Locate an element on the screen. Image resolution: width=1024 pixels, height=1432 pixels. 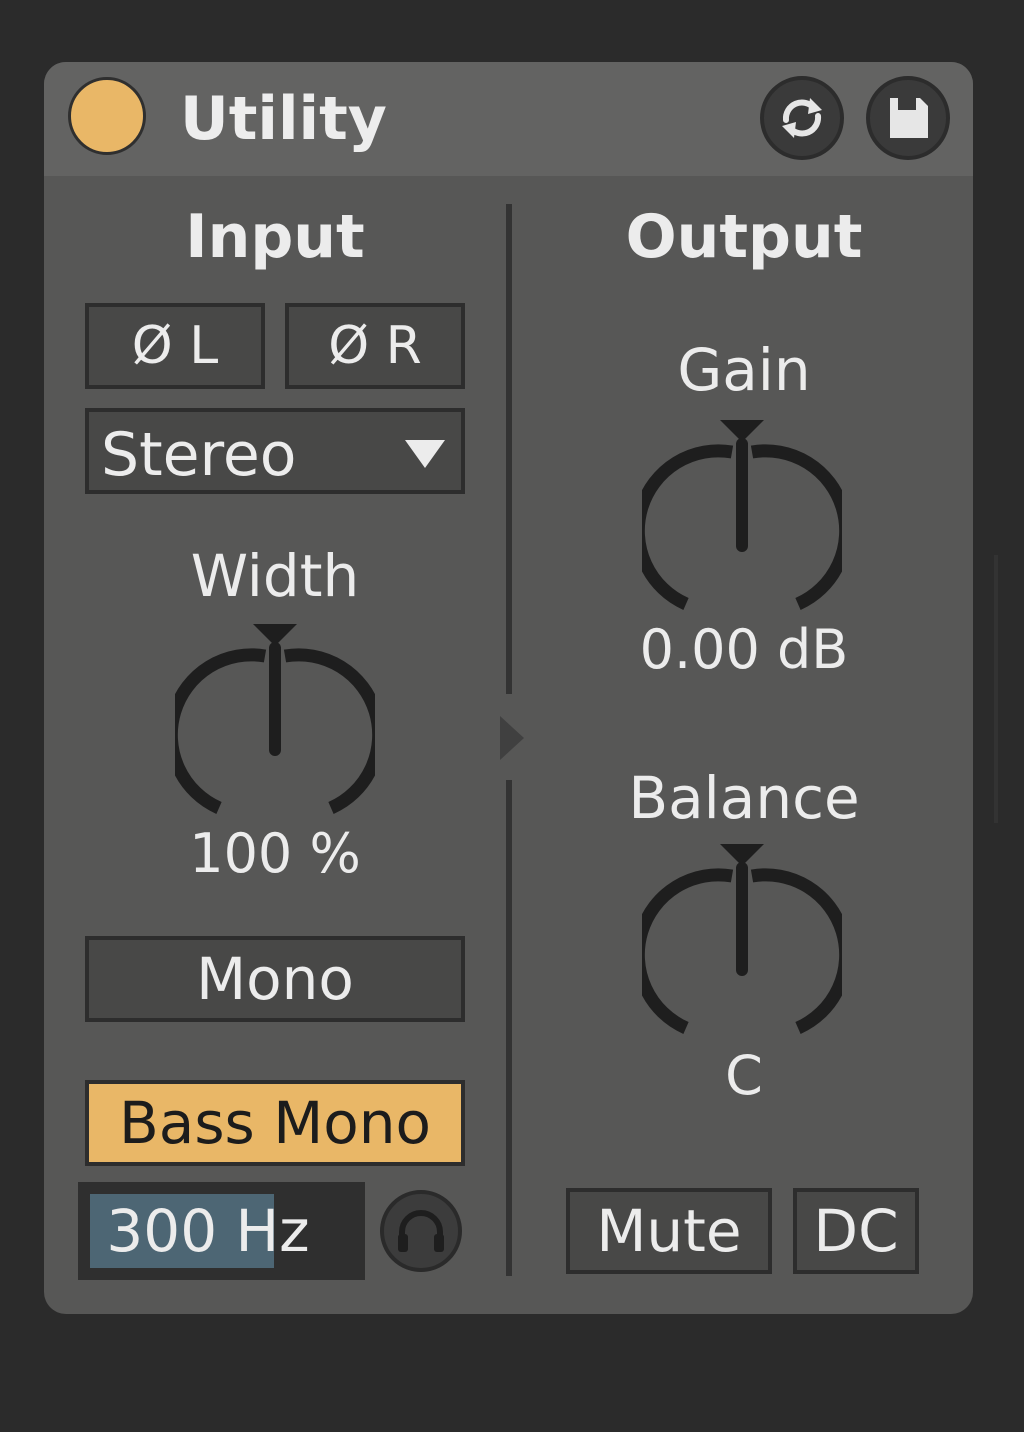
hot-swap-icon is located at coordinates (802, 118).